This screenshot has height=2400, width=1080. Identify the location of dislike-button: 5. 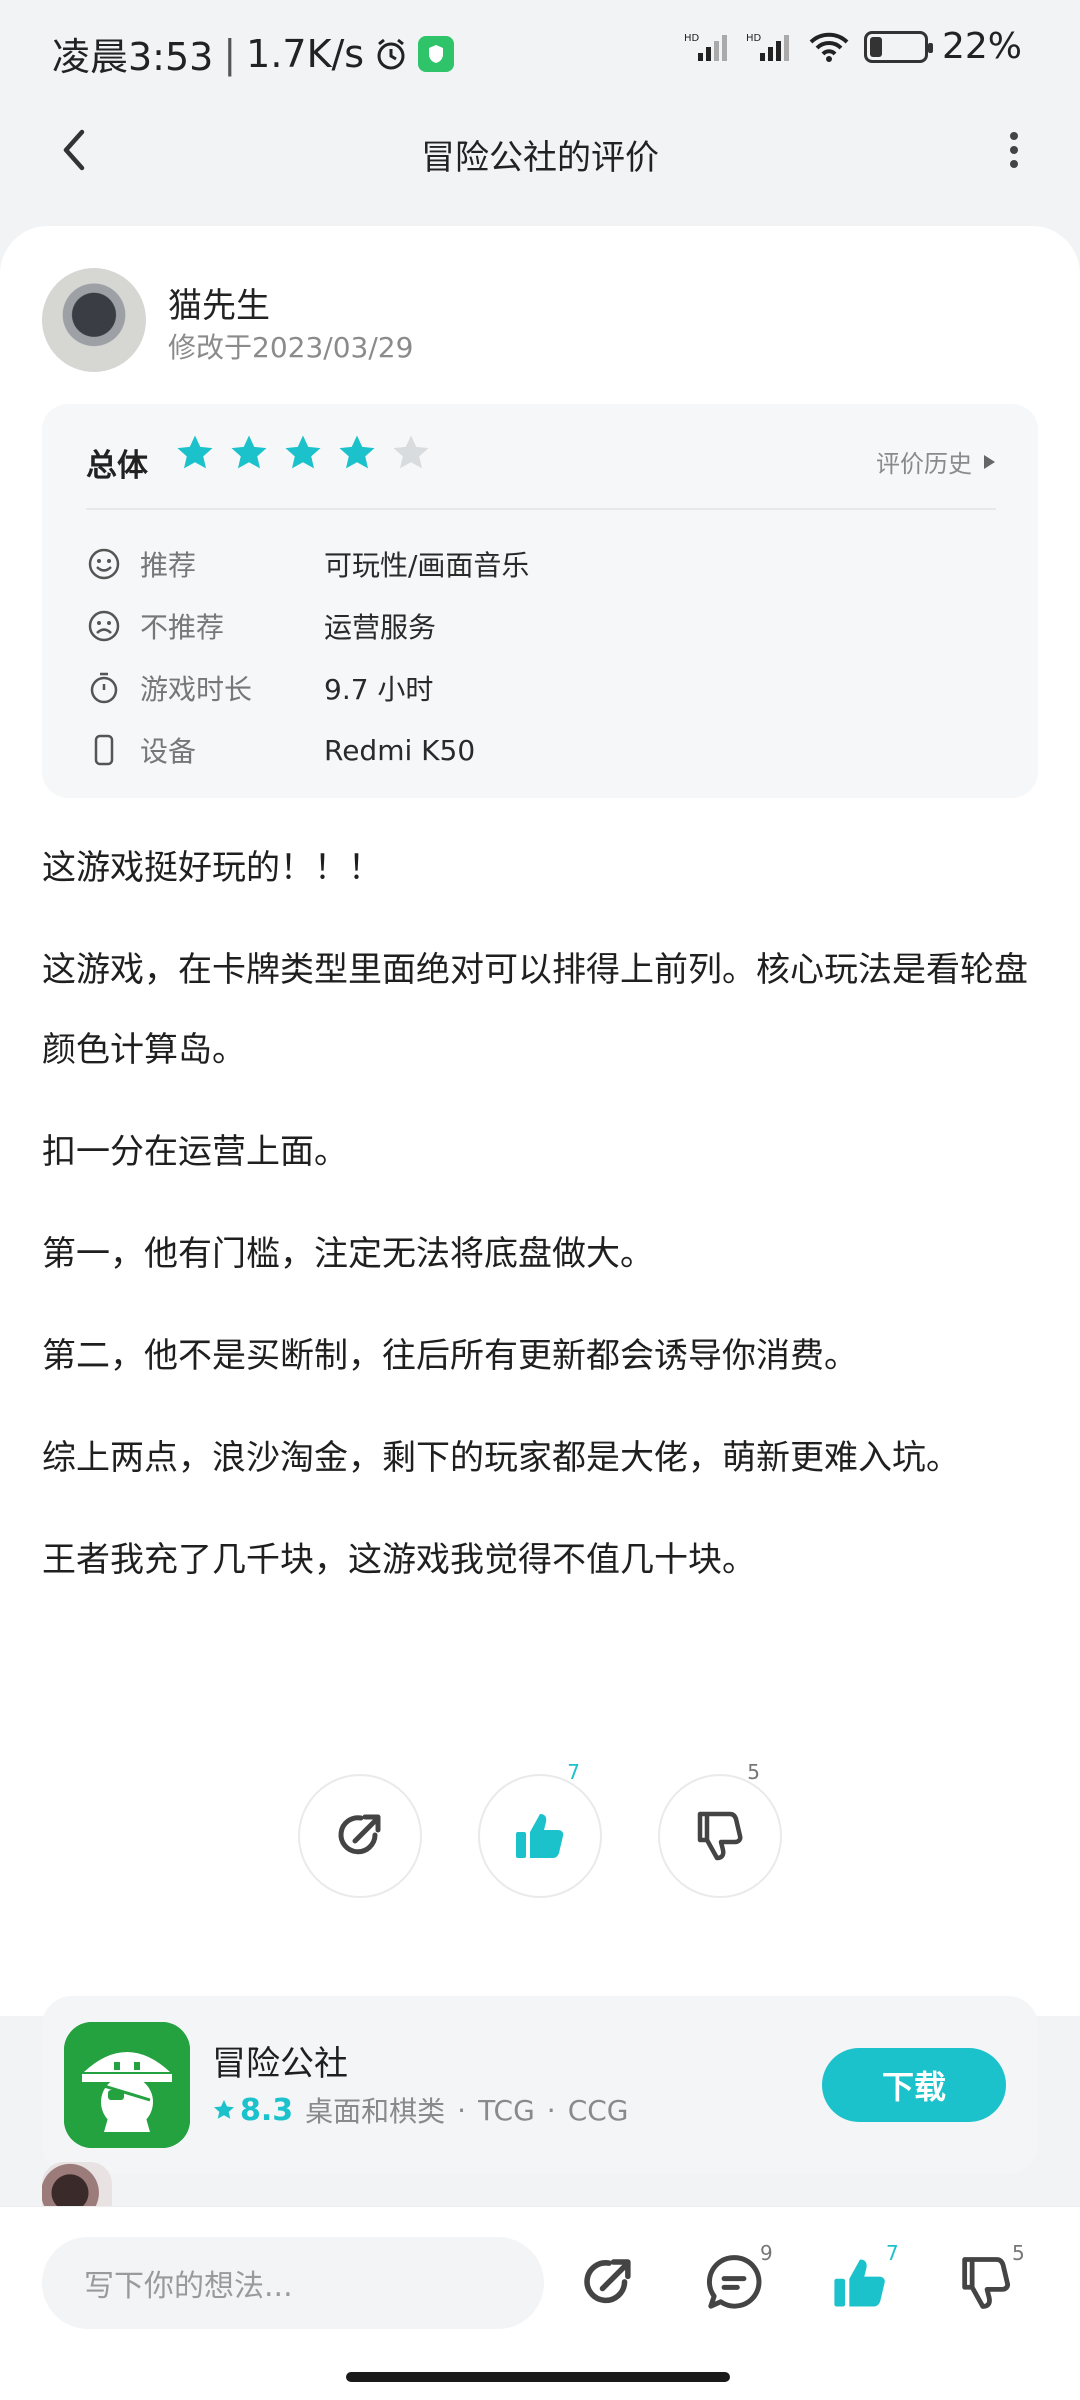
(720, 1829).